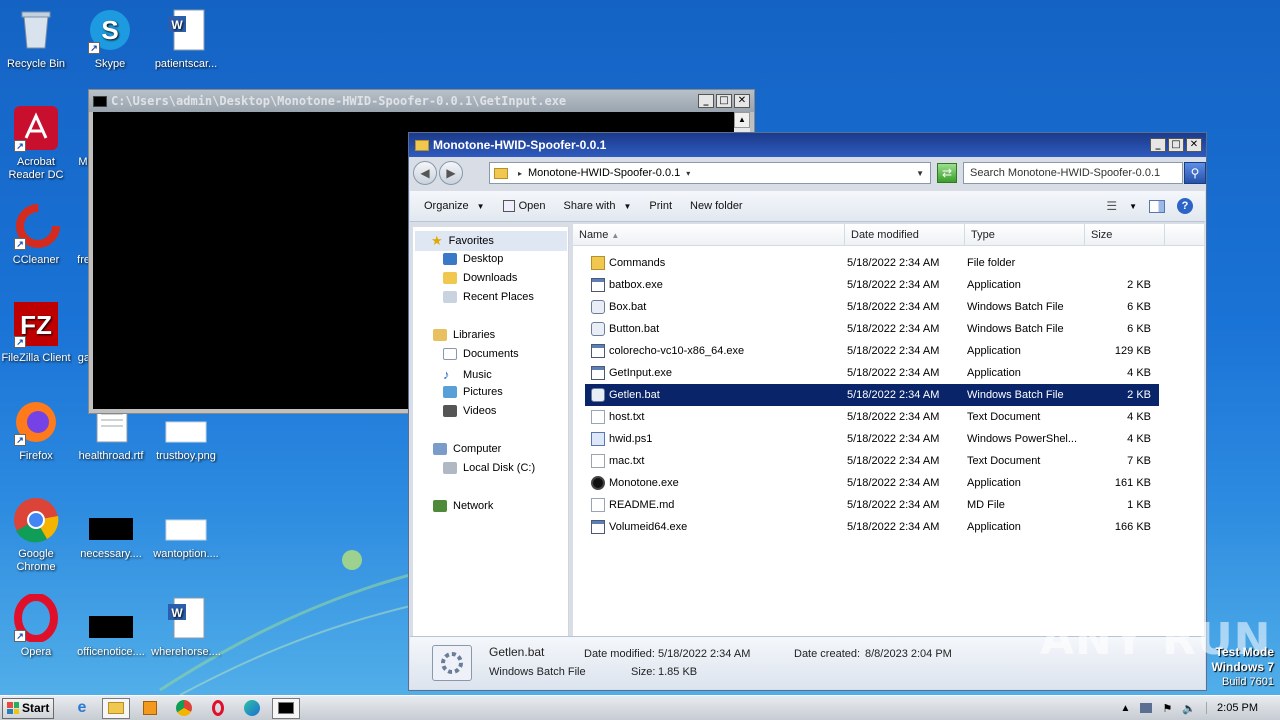  I want to click on print-button: Print, so click(660, 206).